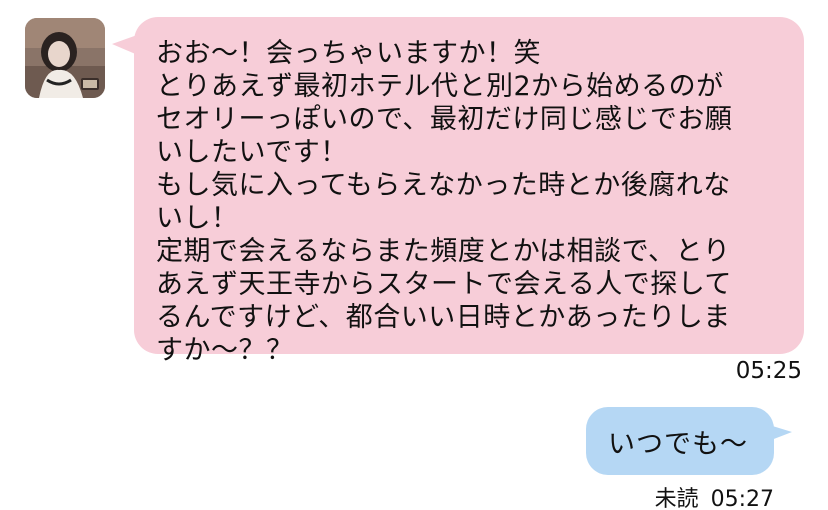 Image resolution: width=828 pixels, height=510 pixels. What do you see at coordinates (444, 119) in the screenshot?
I see `message-line: セオリーっぽいので、最初だけ同じ感じでお願` at bounding box center [444, 119].